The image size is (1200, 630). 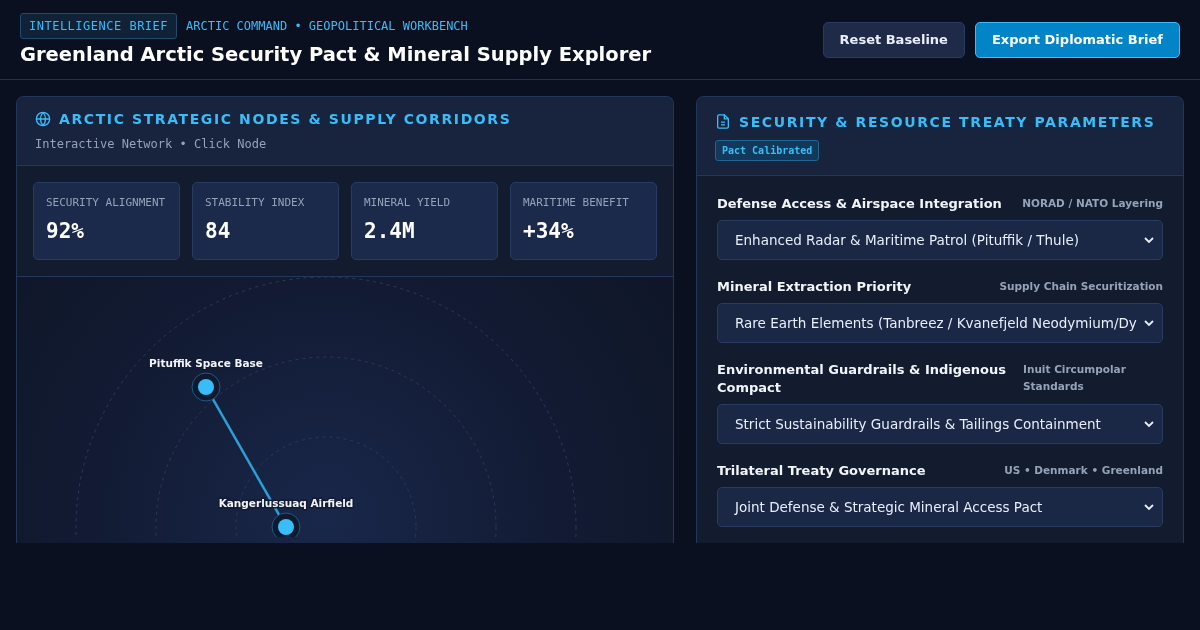 What do you see at coordinates (1081, 286) in the screenshot?
I see `field-hint: Supply Chain Securitization` at bounding box center [1081, 286].